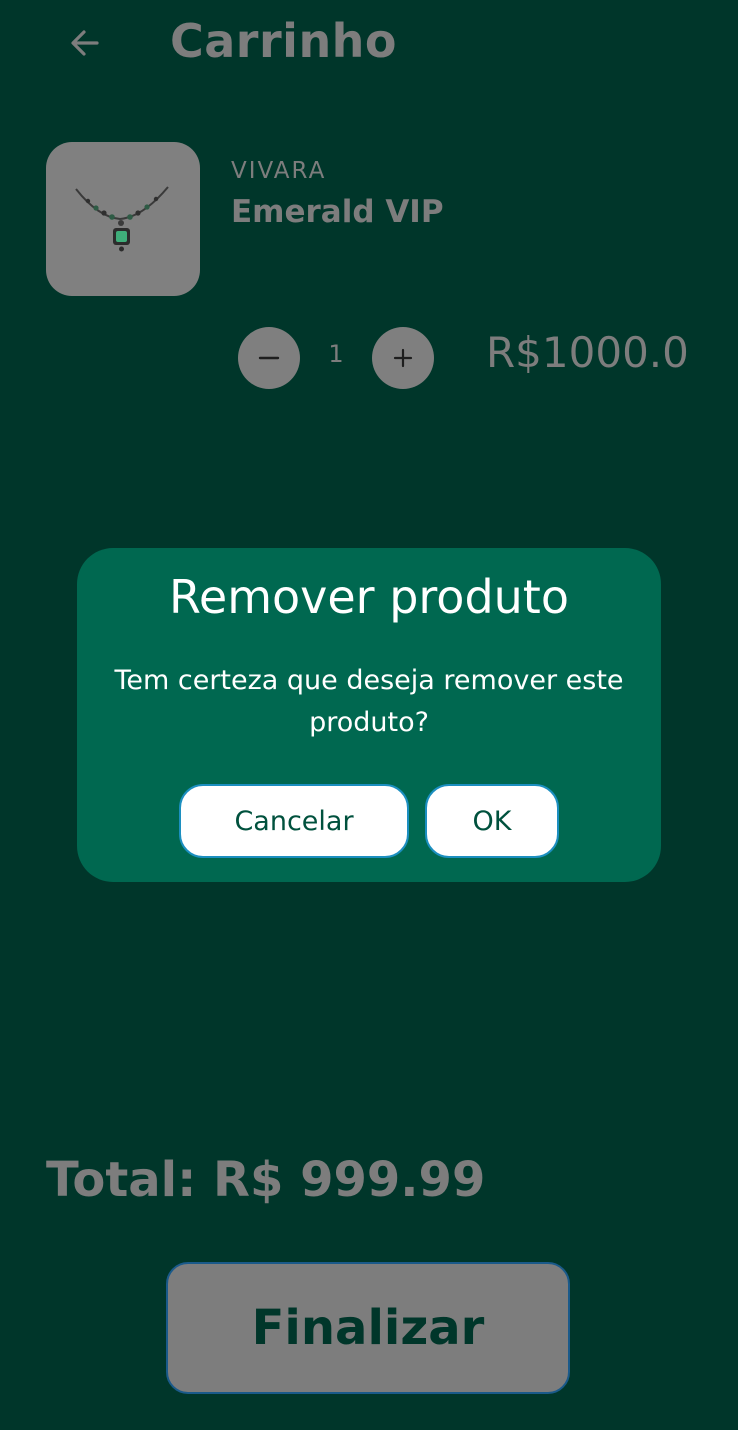  I want to click on quantity-value: 1, so click(336, 354).